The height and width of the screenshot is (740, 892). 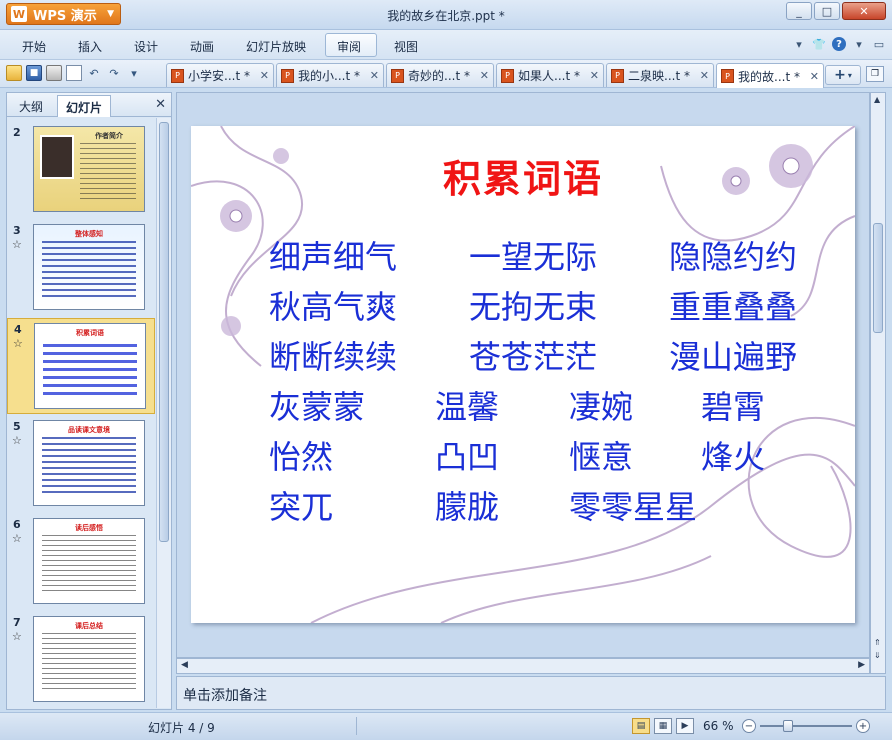 What do you see at coordinates (523, 666) in the screenshot?
I see `slide-horizontal-scrollbar: ◀ ▶` at bounding box center [523, 666].